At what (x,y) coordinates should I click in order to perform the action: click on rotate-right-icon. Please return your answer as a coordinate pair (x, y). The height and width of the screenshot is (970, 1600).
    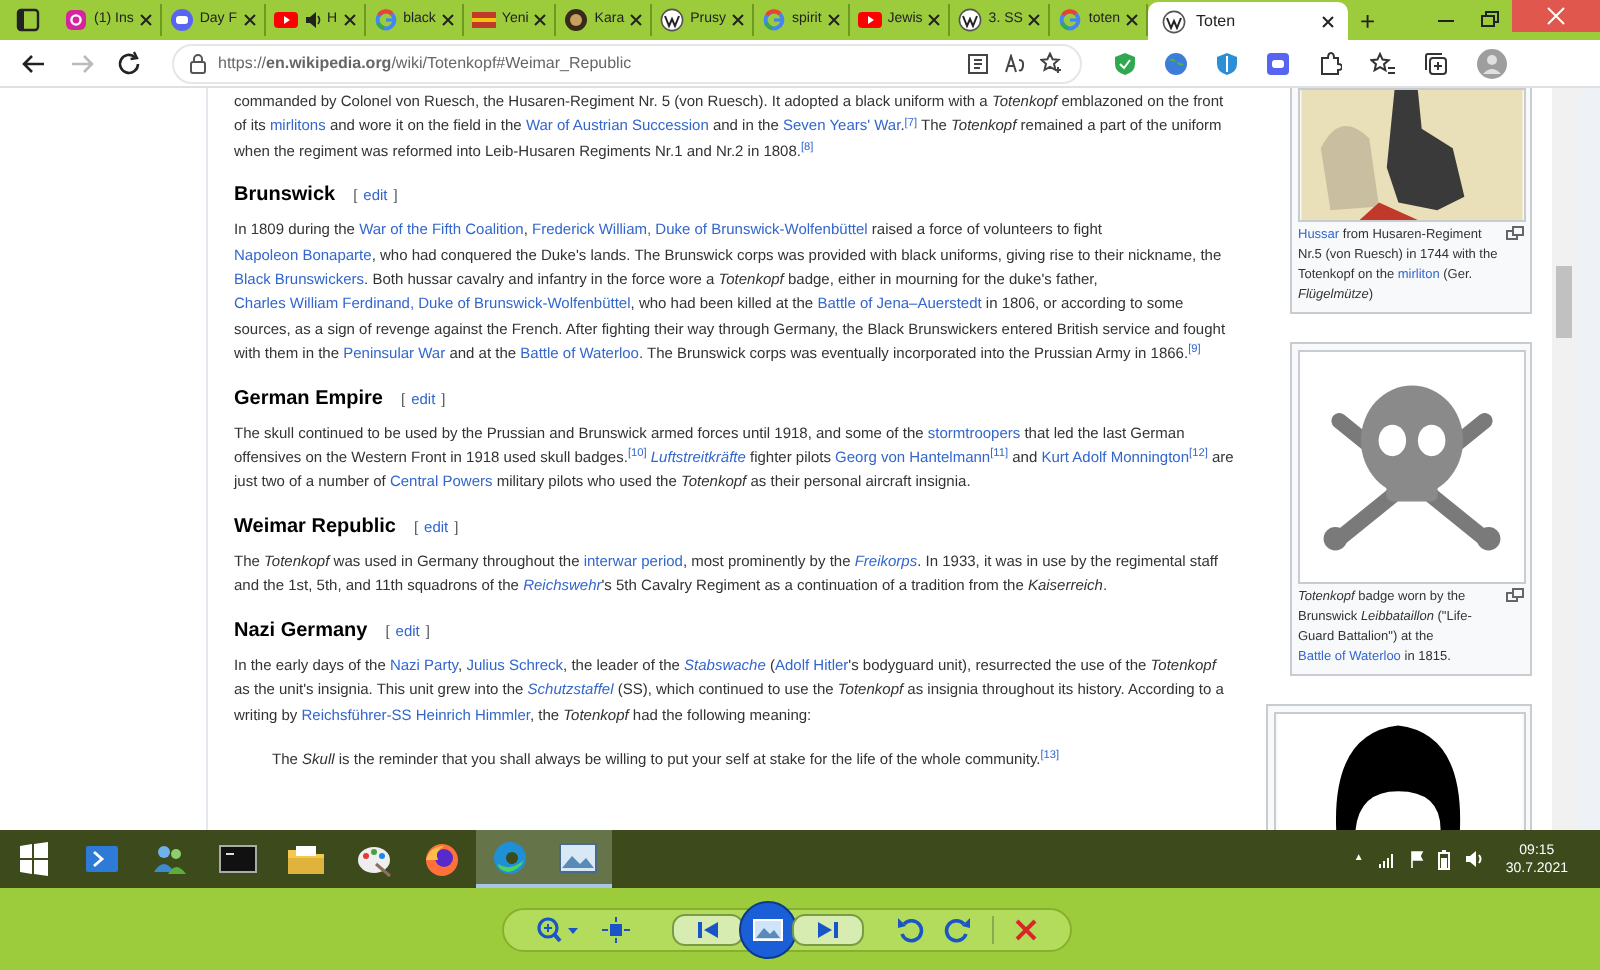
    Looking at the image, I should click on (957, 929).